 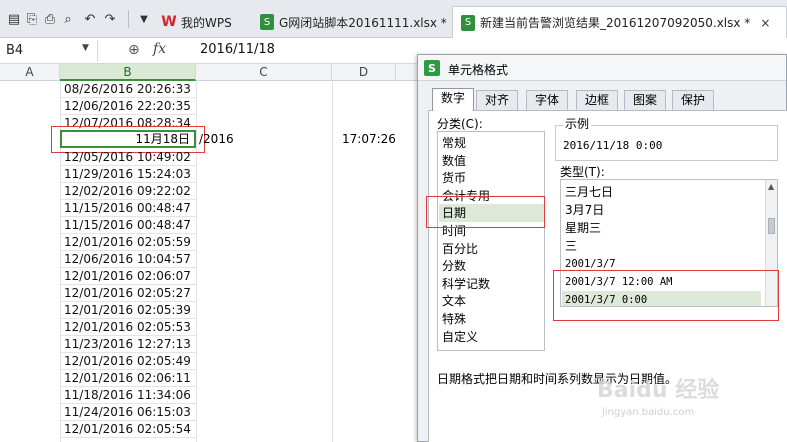 What do you see at coordinates (369, 139) in the screenshot?
I see `cell-d4: 17:07:26` at bounding box center [369, 139].